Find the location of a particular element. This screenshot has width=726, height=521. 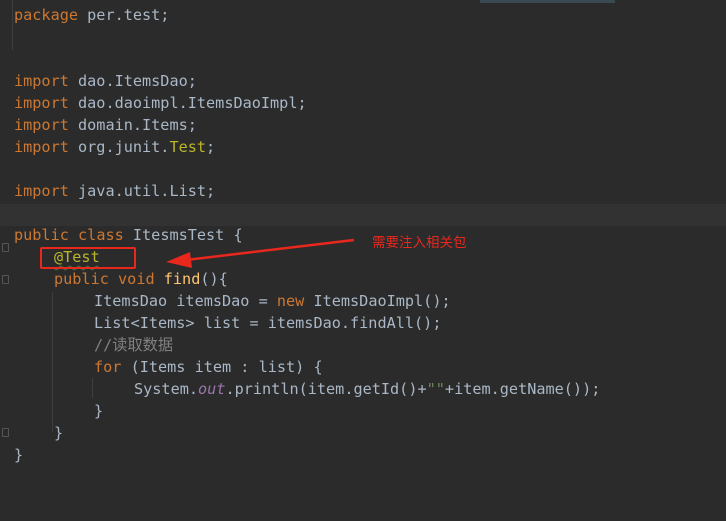

red-arrow-icon is located at coordinates (260, 253).